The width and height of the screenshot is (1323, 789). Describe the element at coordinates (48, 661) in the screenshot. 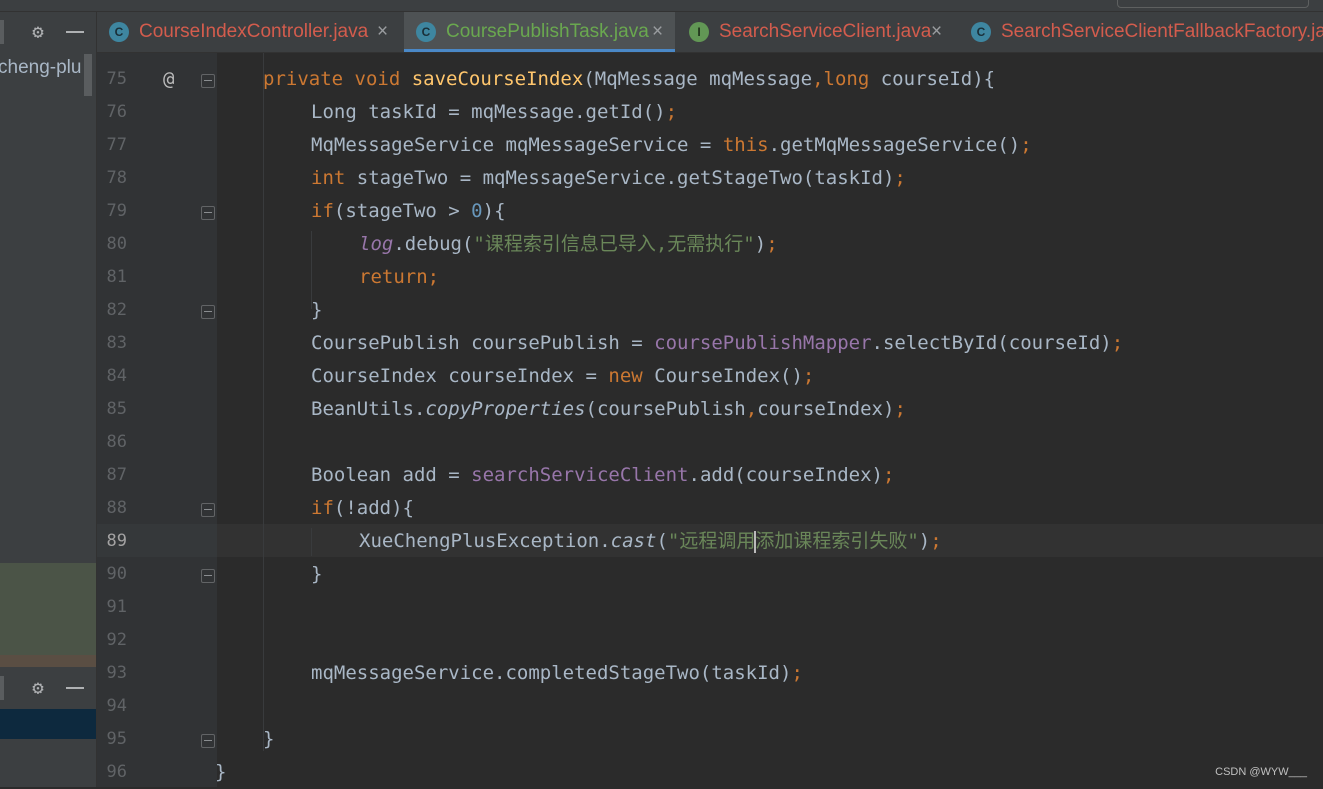

I see `panel-divider` at that location.